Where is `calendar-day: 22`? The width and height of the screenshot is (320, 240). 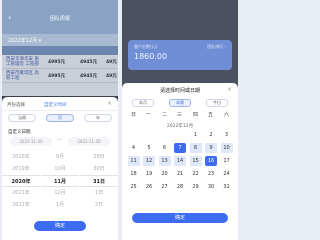 calendar-day: 22 is located at coordinates (196, 174).